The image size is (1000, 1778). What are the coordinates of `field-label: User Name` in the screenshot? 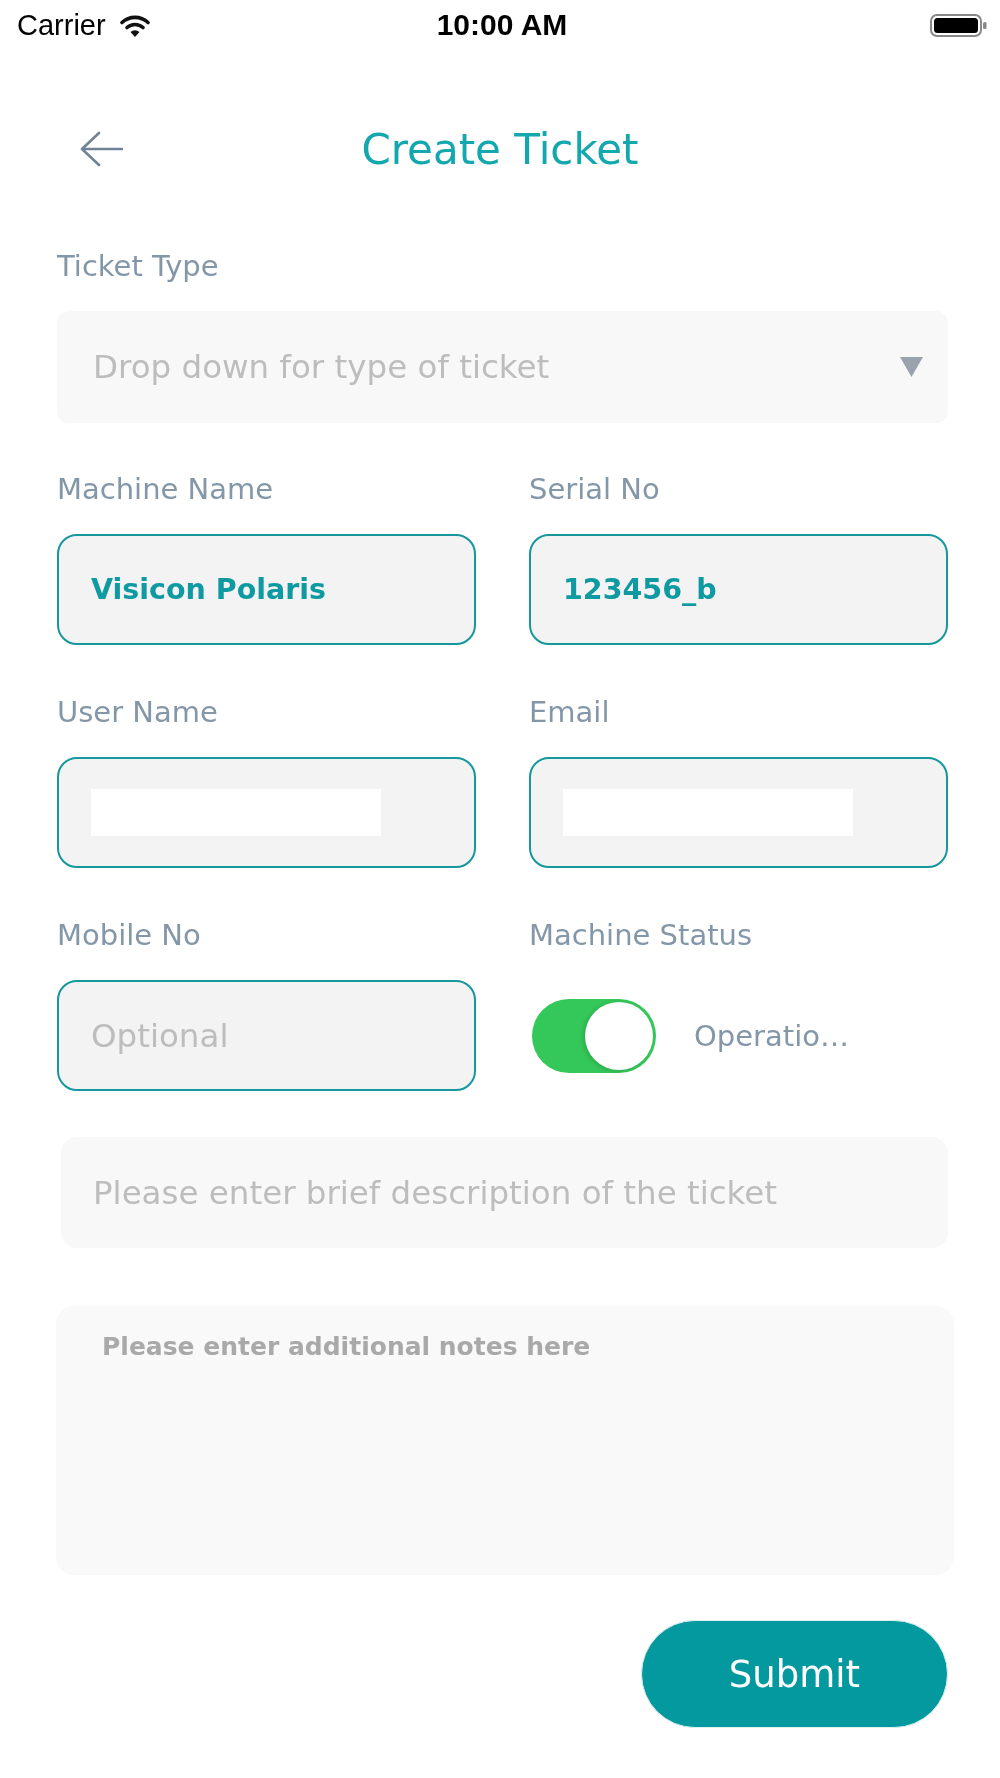 It's located at (137, 712).